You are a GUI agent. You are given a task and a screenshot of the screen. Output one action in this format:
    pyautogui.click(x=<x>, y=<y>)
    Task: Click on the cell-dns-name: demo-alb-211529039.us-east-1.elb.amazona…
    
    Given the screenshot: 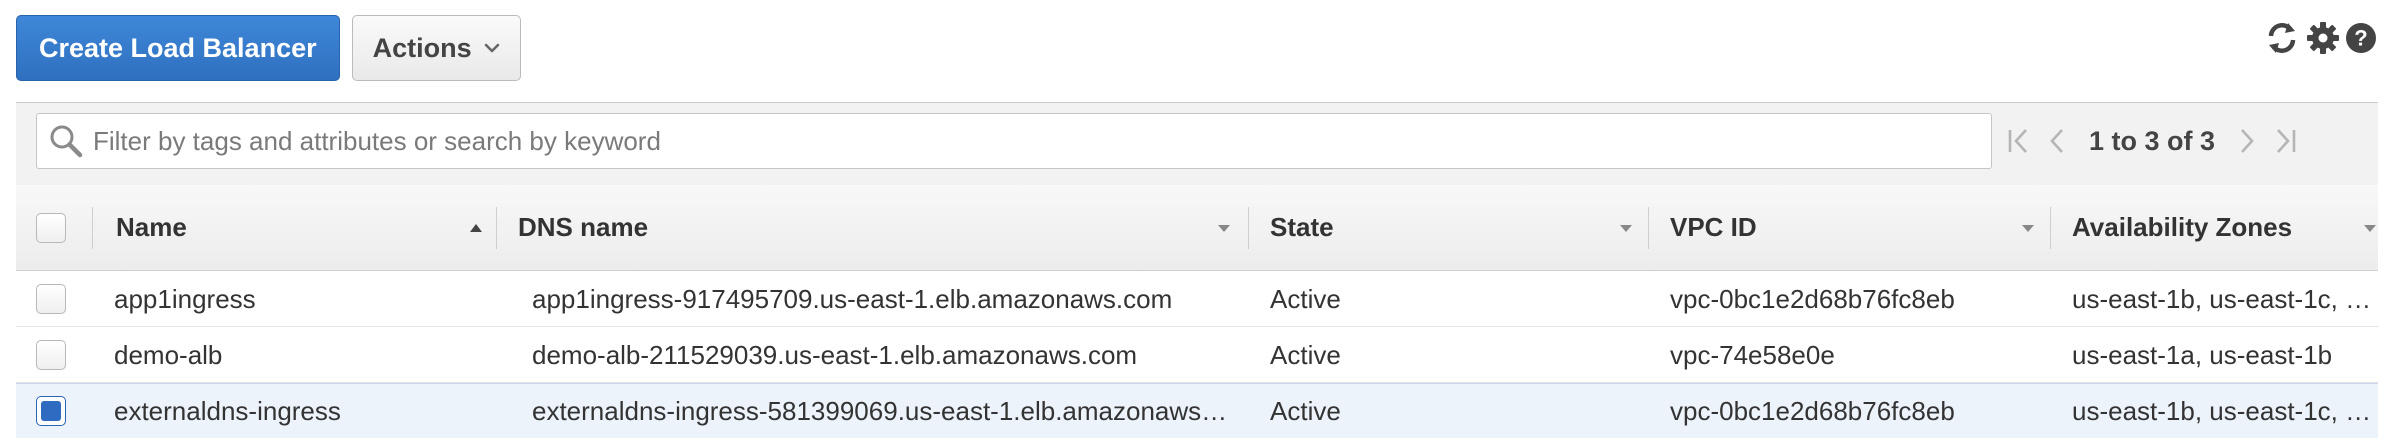 What is the action you would take?
    pyautogui.click(x=872, y=354)
    